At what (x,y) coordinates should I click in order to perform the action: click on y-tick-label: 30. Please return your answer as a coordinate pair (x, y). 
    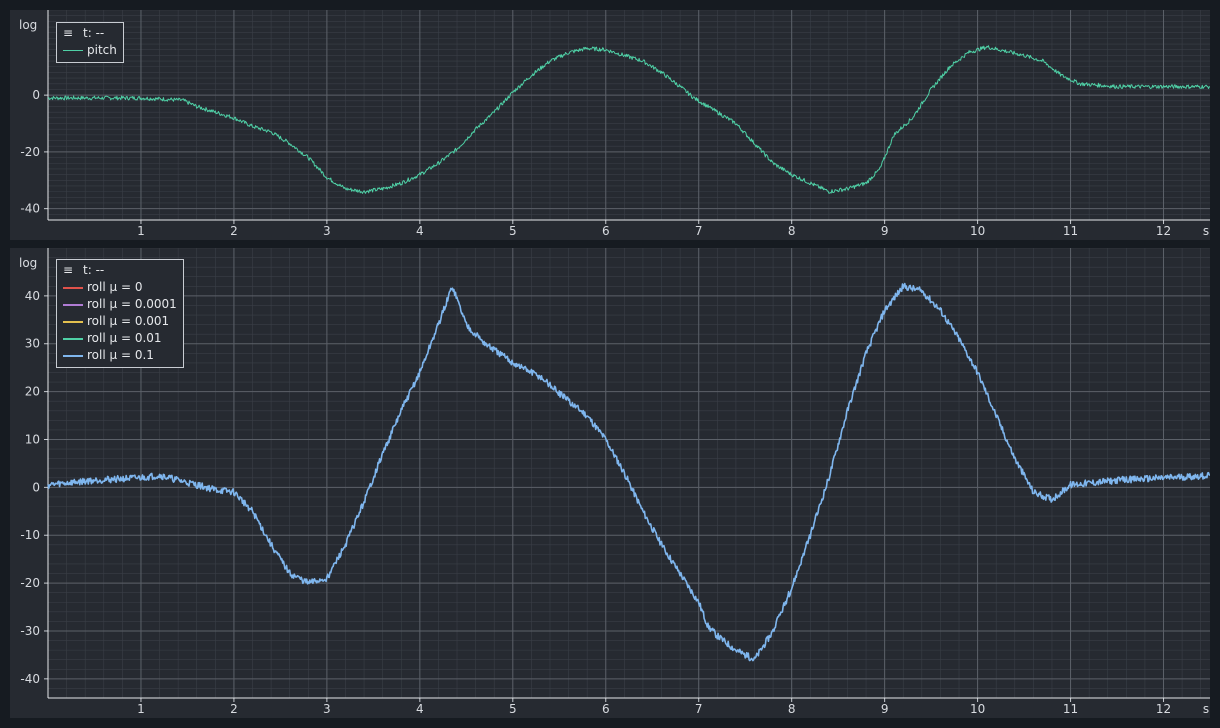
    Looking at the image, I should click on (32, 344).